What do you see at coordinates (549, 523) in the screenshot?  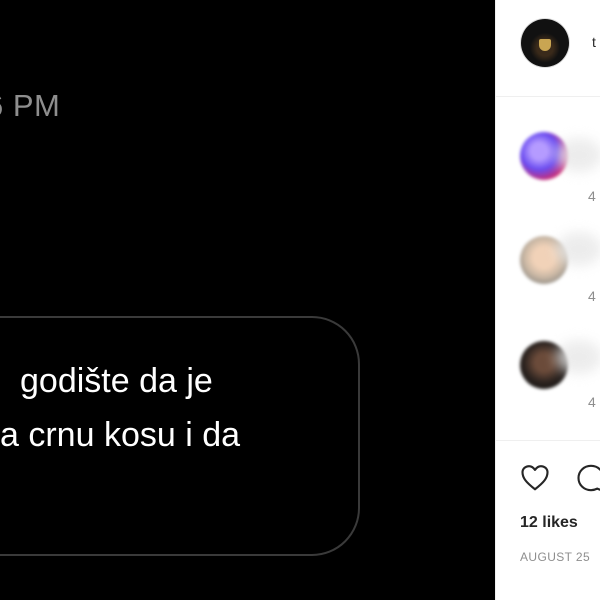 I see `likes-count: 12 likes` at bounding box center [549, 523].